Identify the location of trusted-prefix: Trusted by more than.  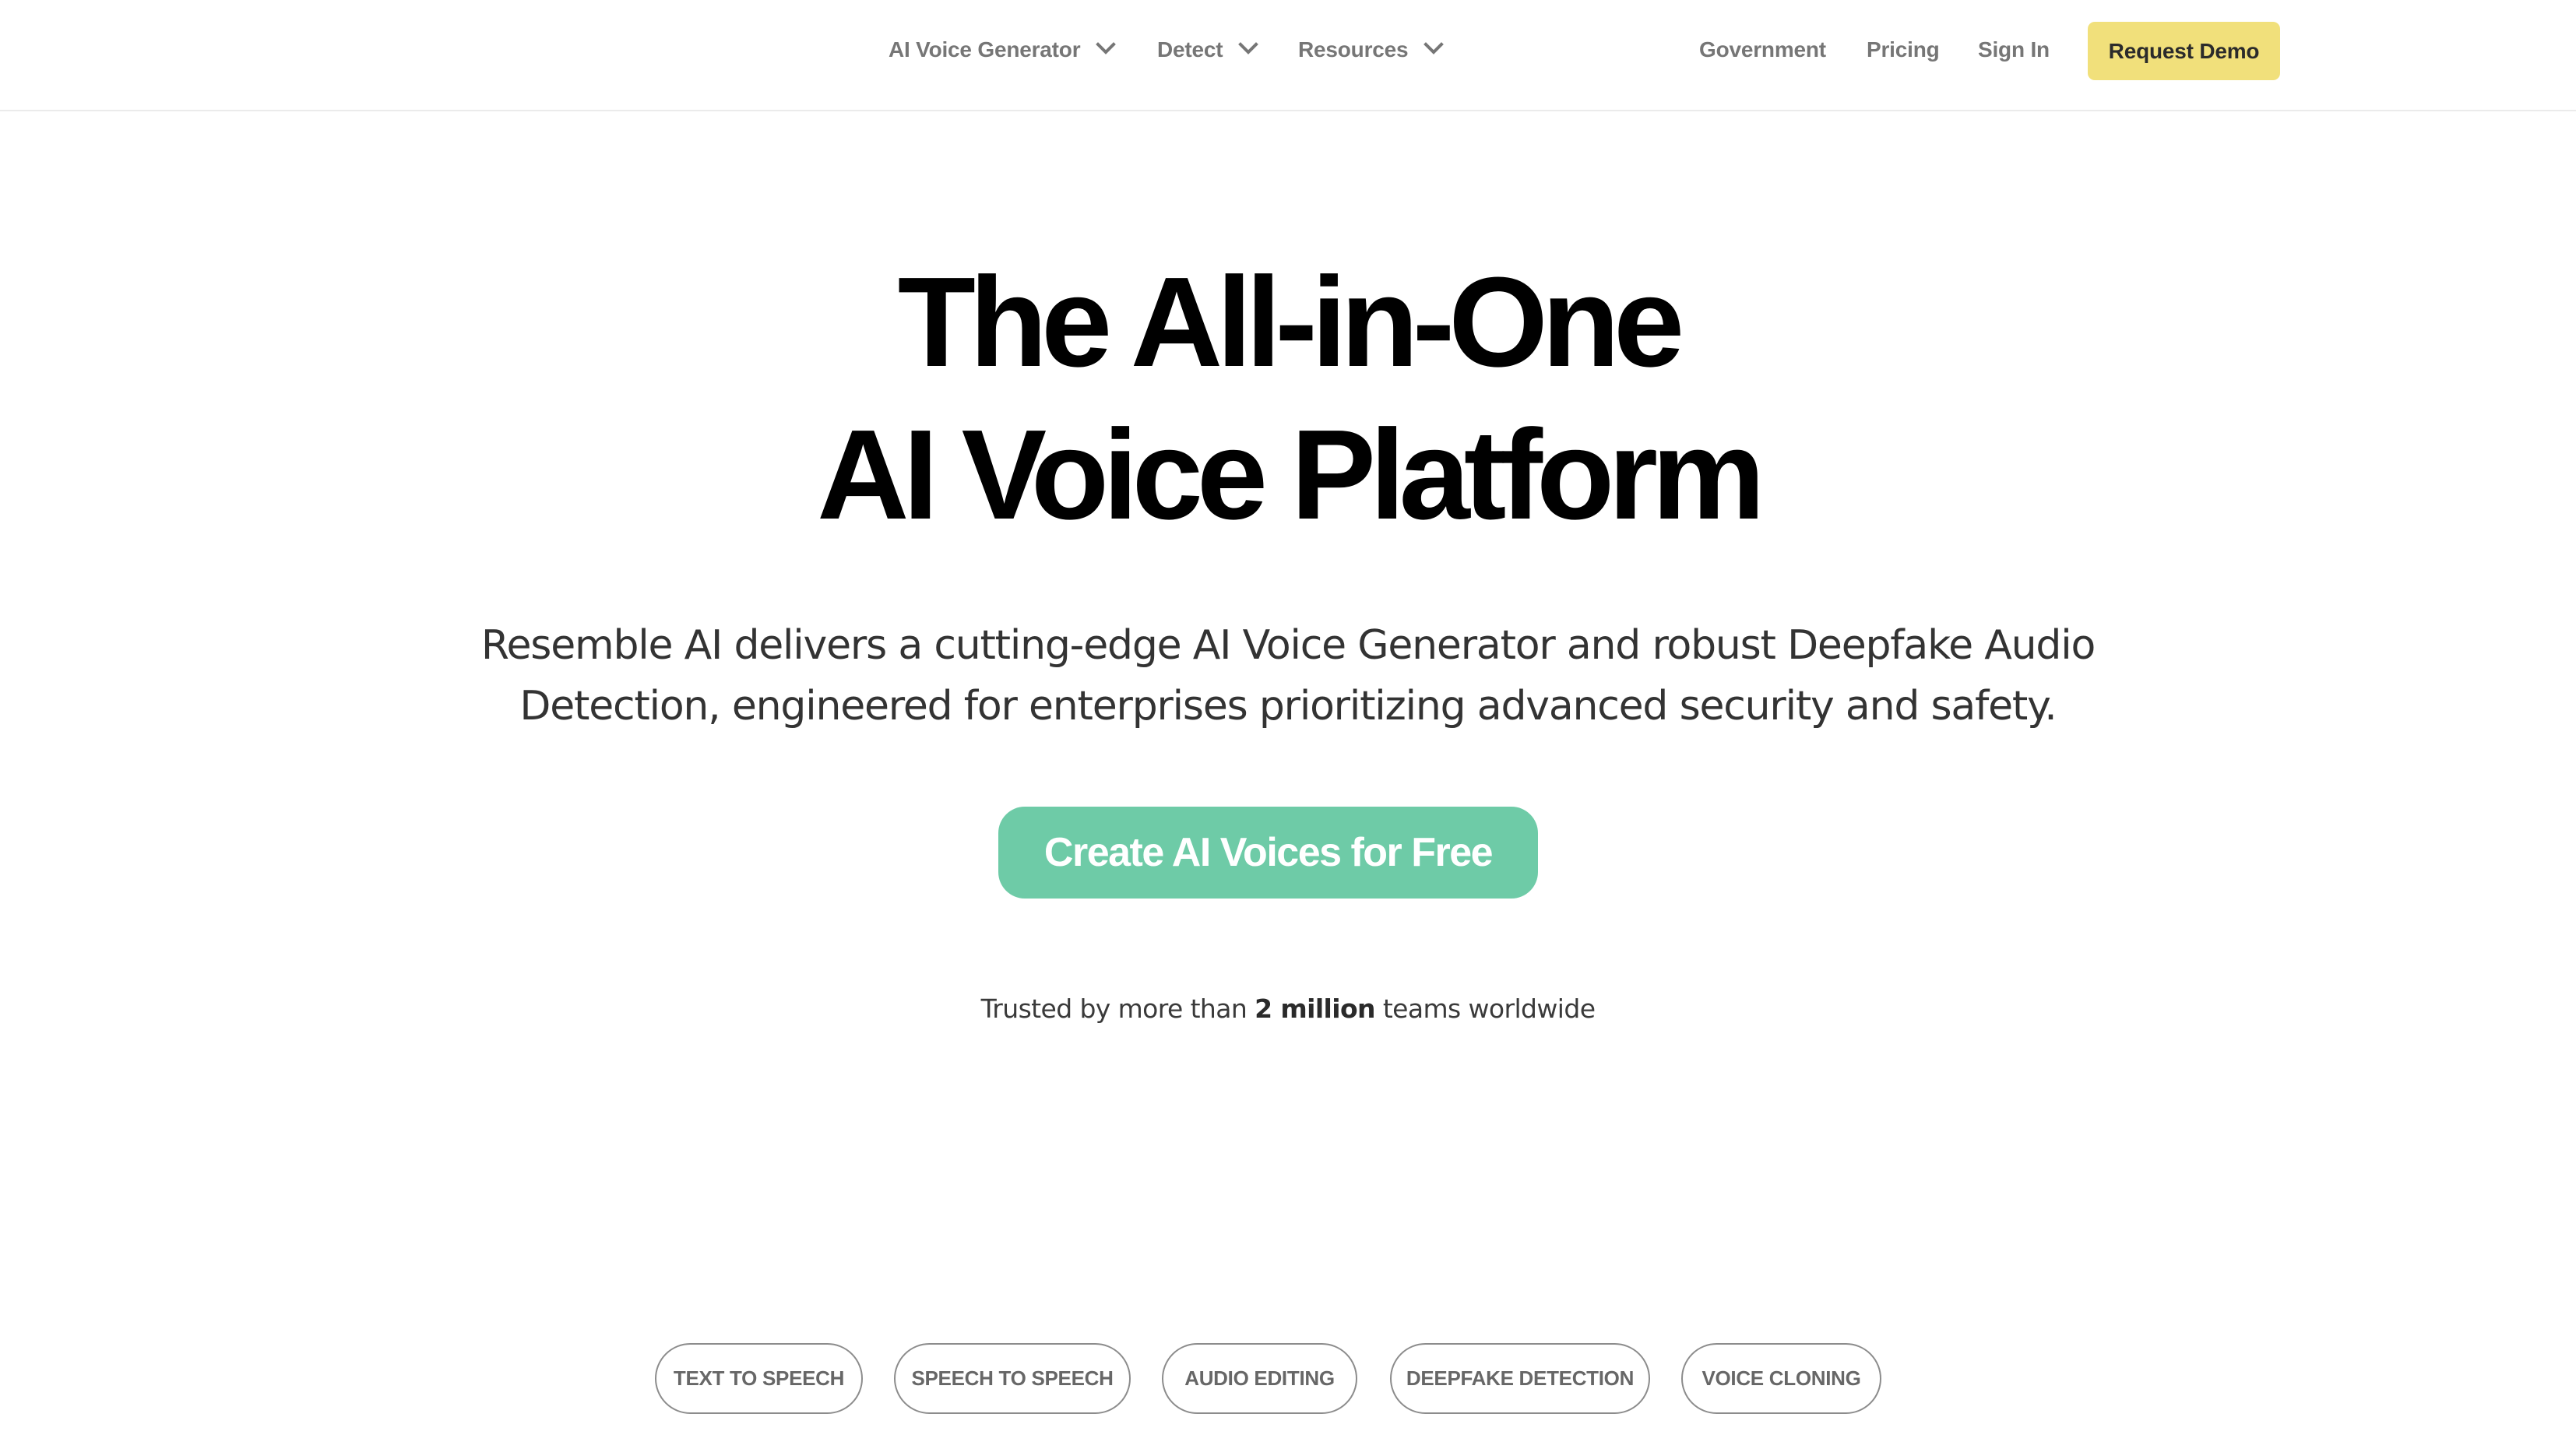
(1117, 1009).